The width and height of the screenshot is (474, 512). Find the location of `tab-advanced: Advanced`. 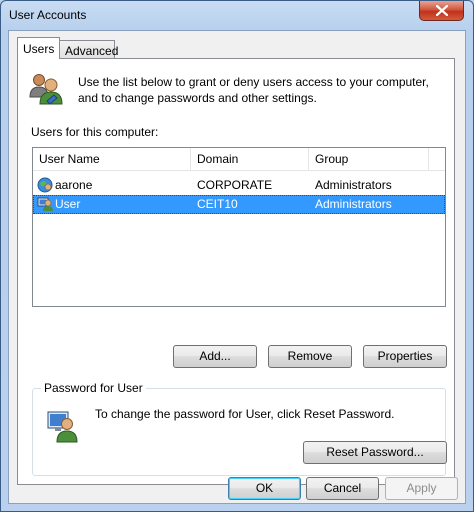

tab-advanced: Advanced is located at coordinates (88, 49).